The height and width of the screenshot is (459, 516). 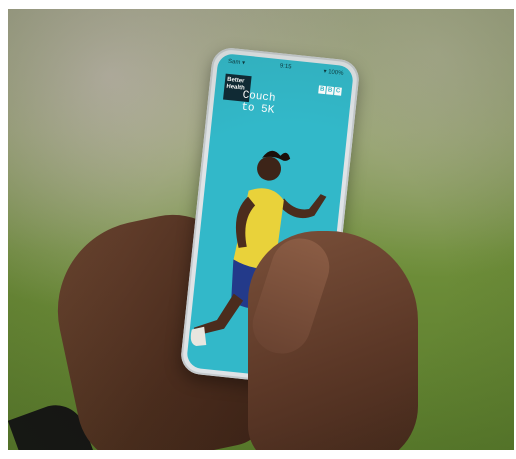 What do you see at coordinates (276, 155) in the screenshot?
I see `runner-hair` at bounding box center [276, 155].